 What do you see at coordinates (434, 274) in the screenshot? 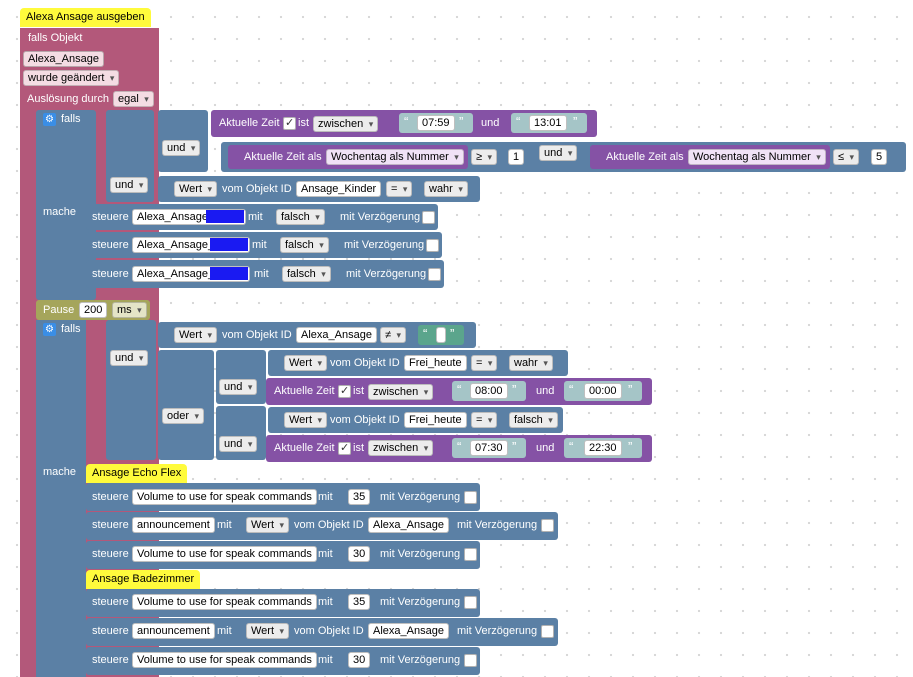
I see `control3-delay-checkbox` at bounding box center [434, 274].